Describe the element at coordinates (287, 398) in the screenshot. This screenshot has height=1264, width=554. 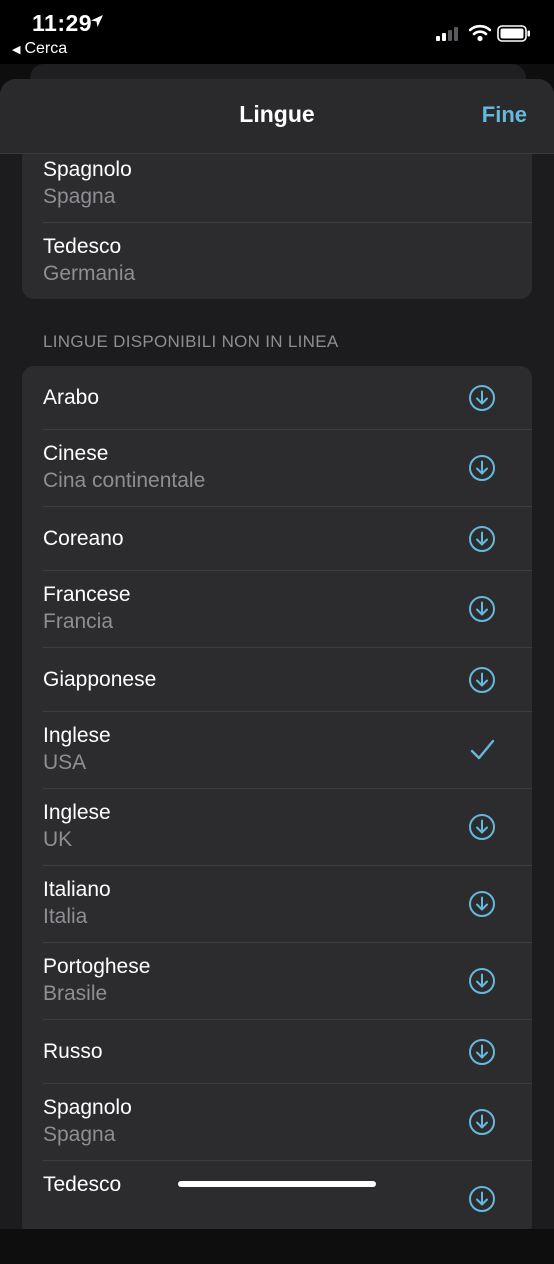
I see `list-item-arabo: Arabo` at that location.